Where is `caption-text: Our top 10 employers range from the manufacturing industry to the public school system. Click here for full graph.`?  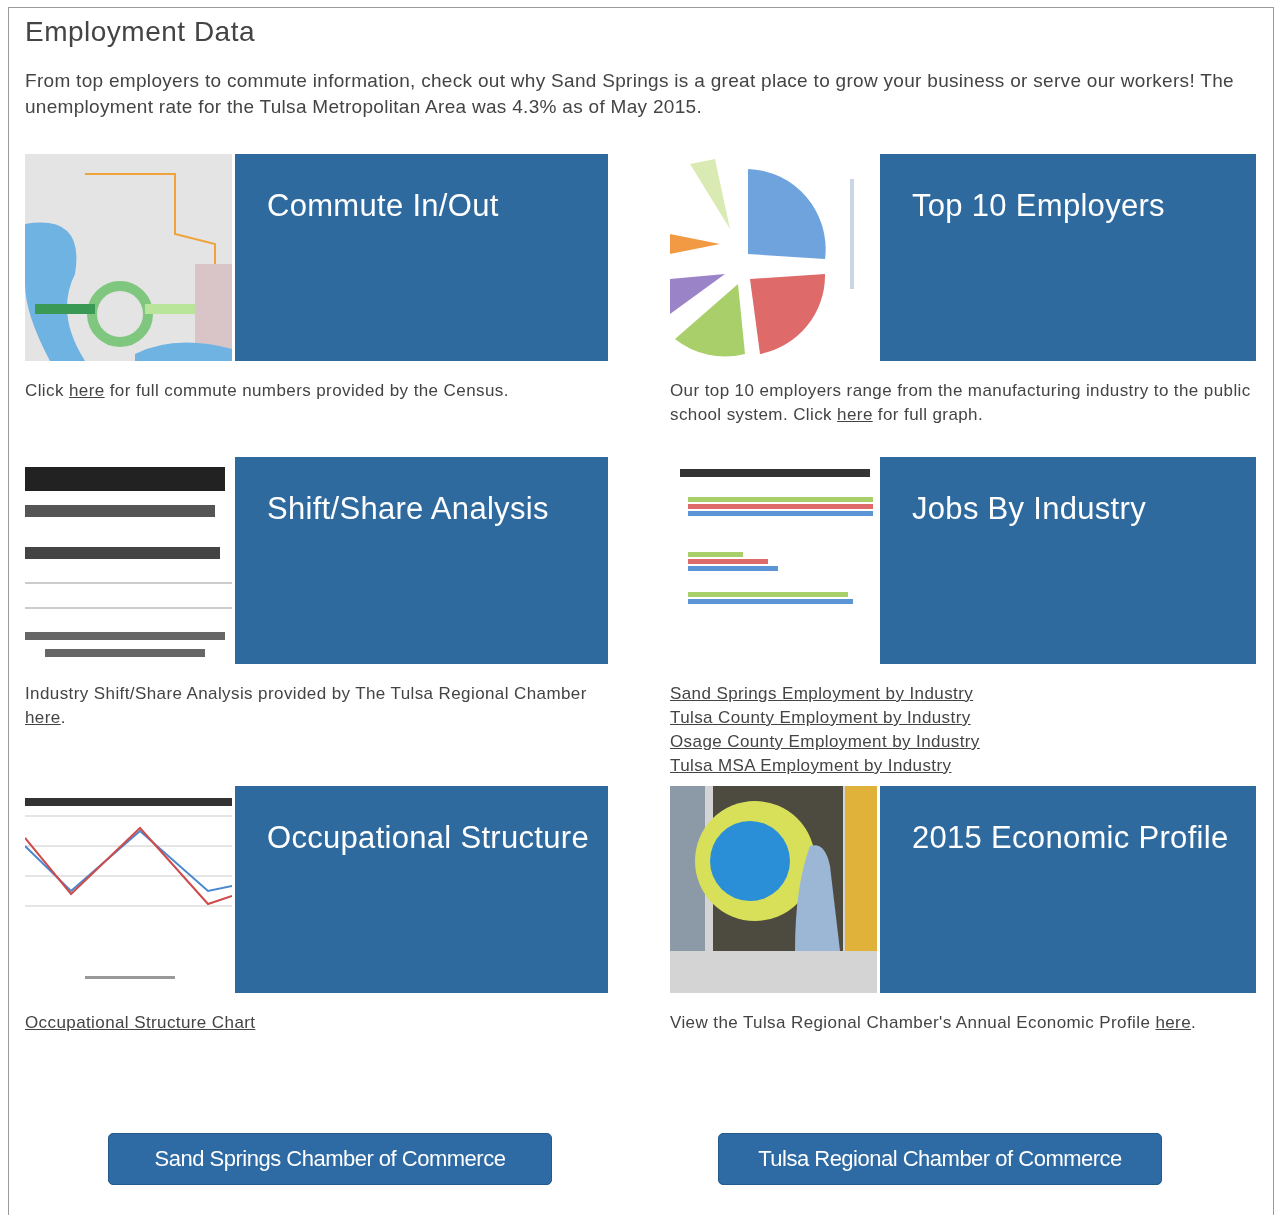
caption-text: Our top 10 employers range from the manufacturing industry to the public school system. Click here for full graph. is located at coordinates (961, 403).